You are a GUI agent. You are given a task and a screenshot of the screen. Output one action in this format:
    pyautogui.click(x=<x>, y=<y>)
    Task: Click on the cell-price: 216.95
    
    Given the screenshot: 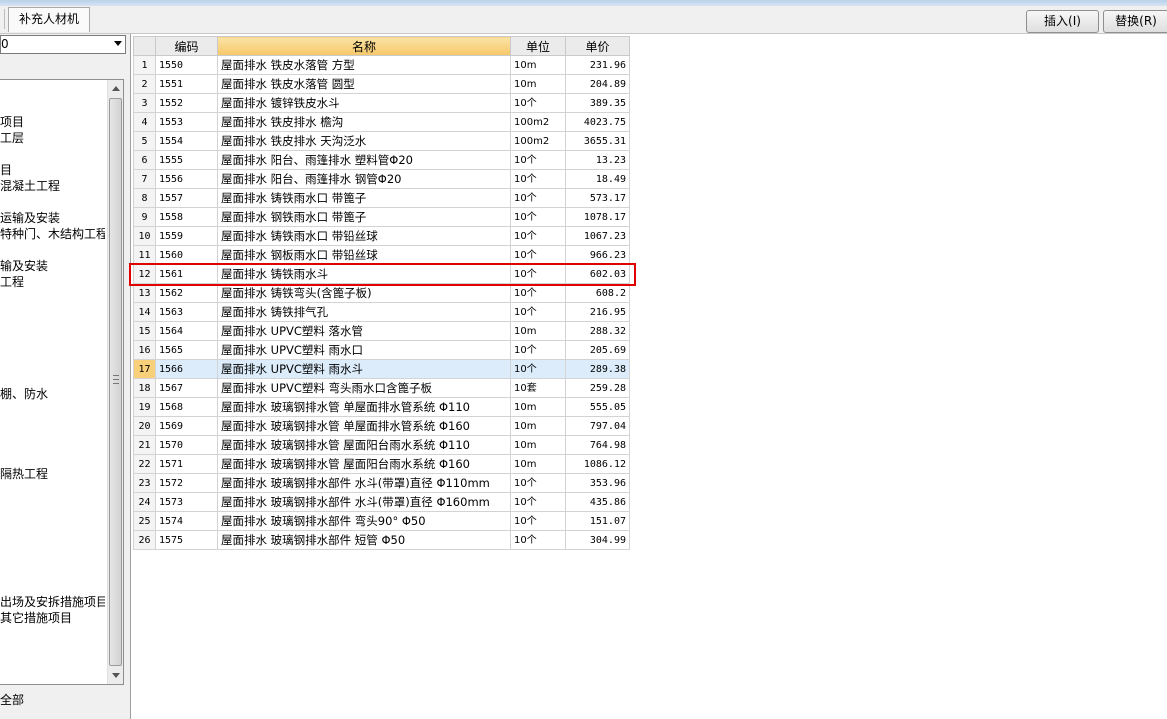 What is the action you would take?
    pyautogui.click(x=597, y=312)
    